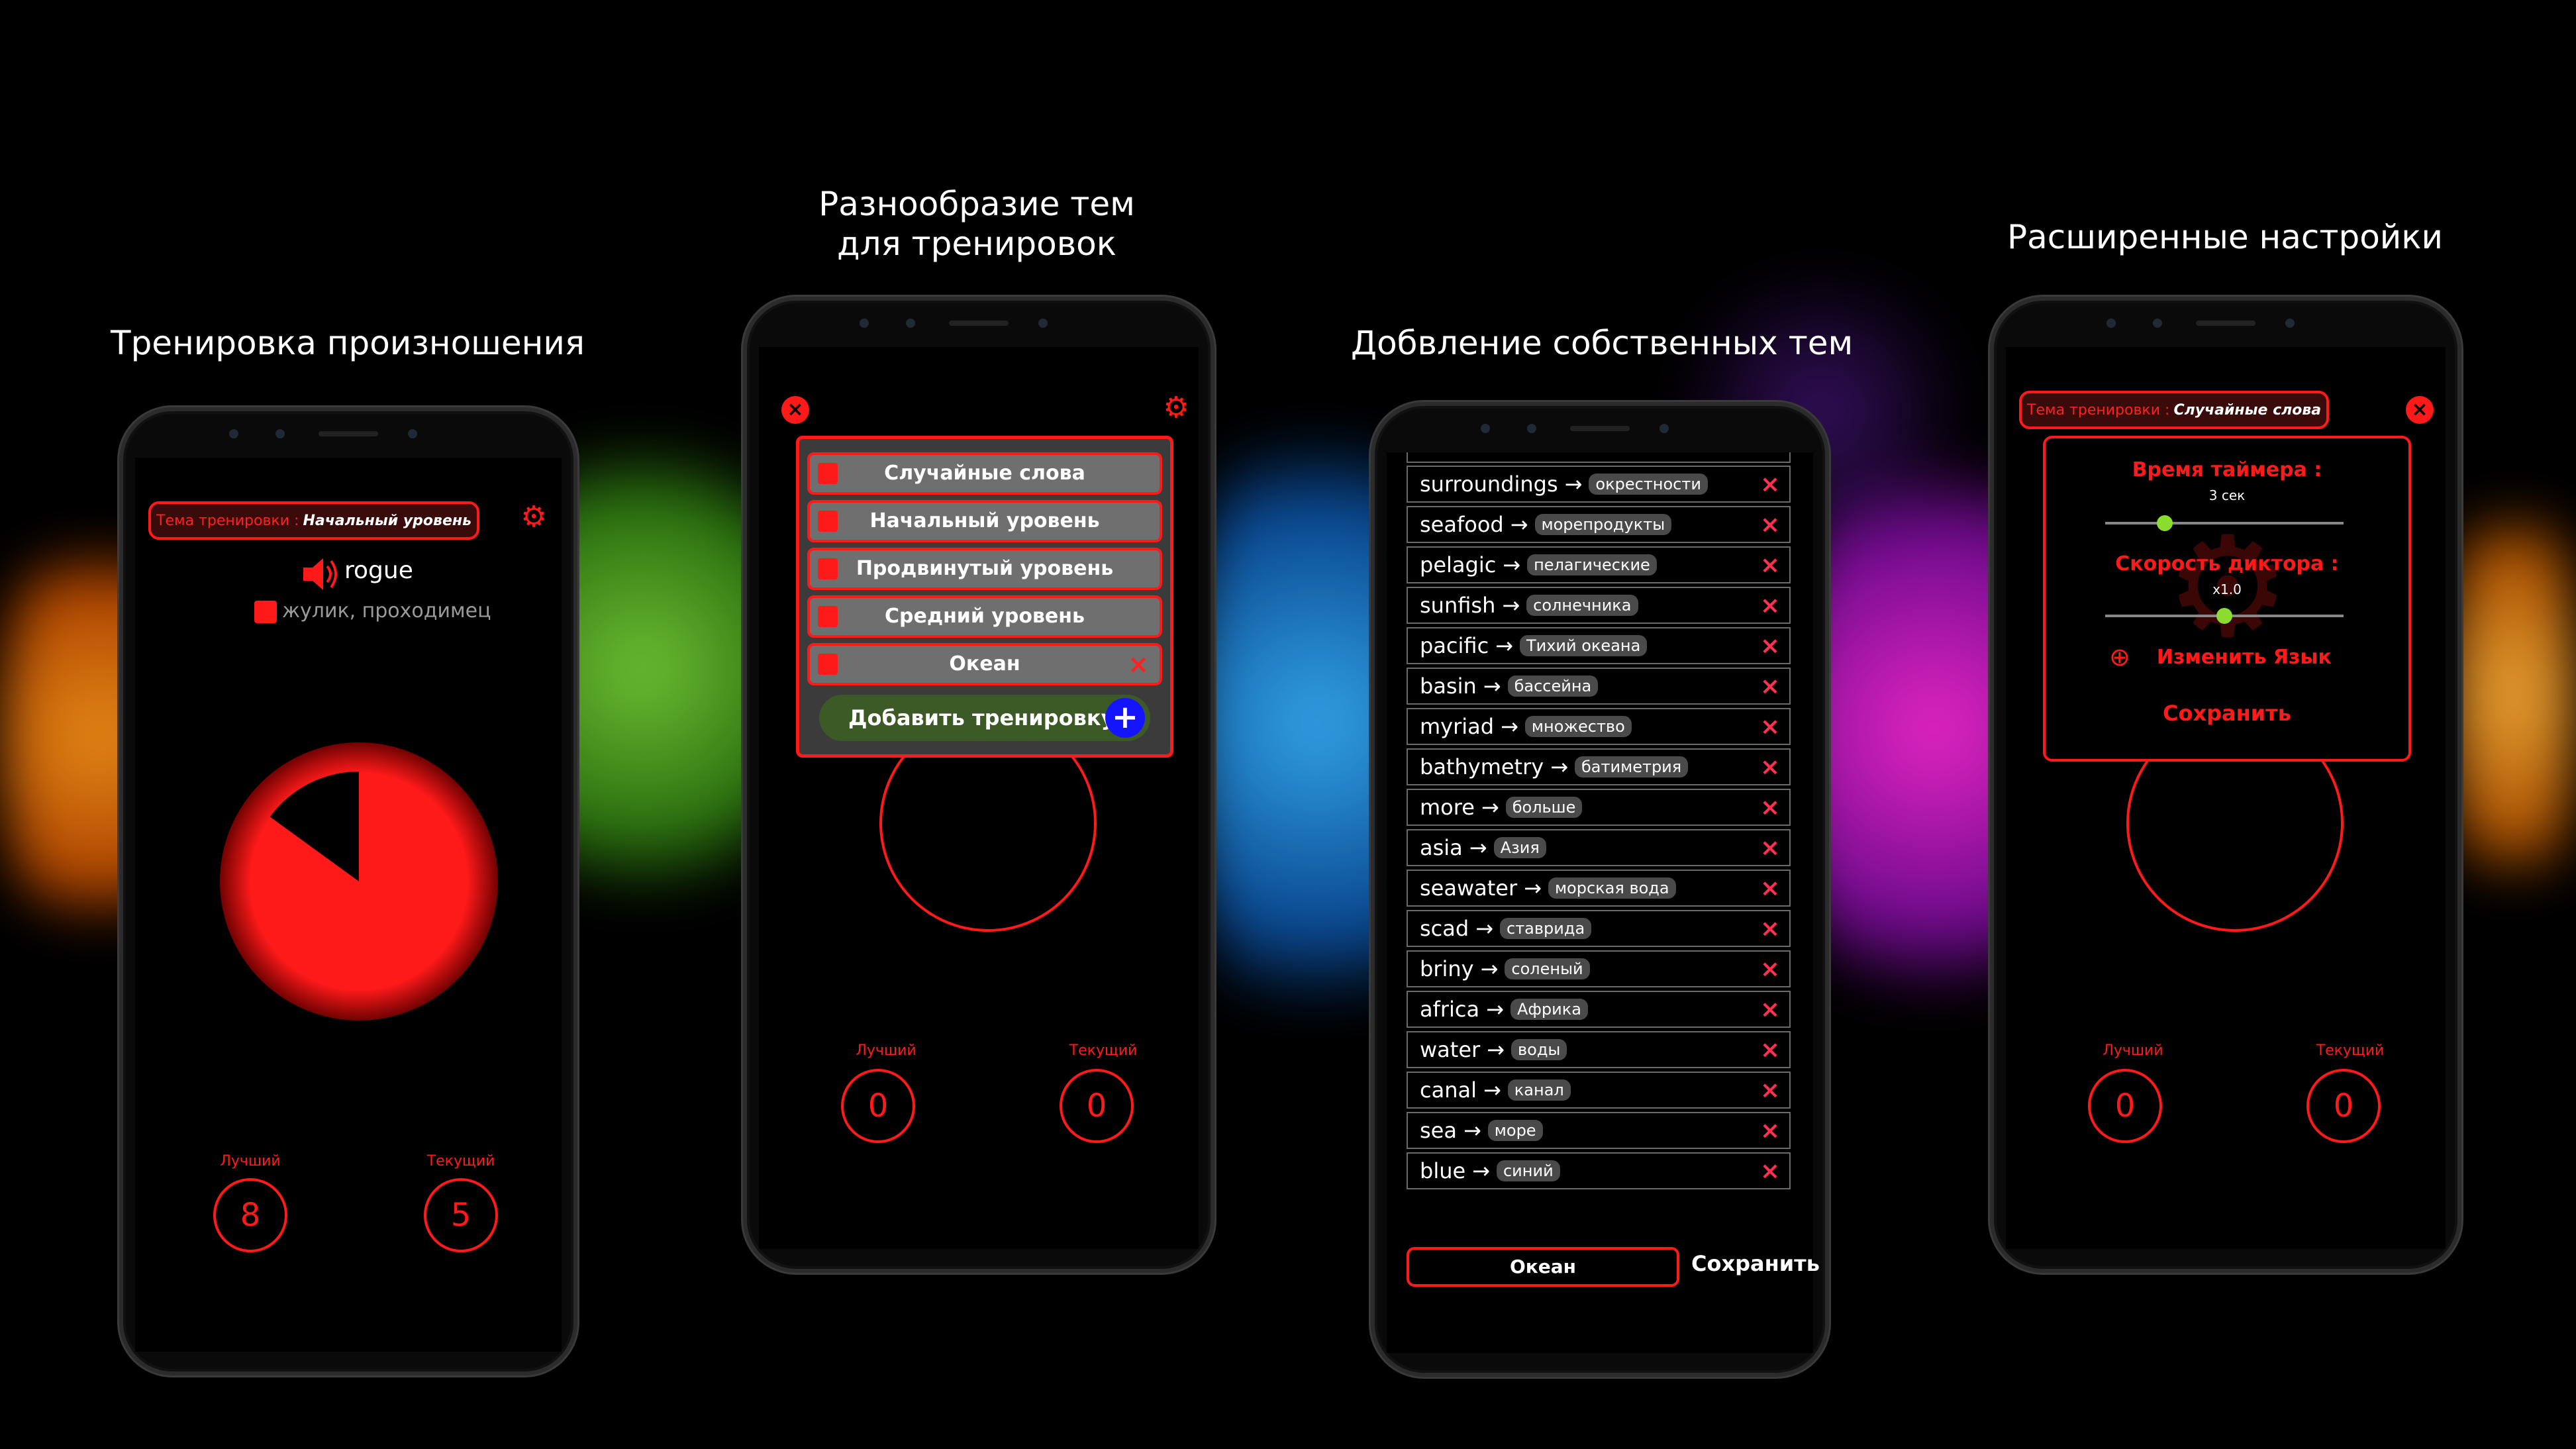  Describe the element at coordinates (1603, 524) in the screenshot. I see `word-ru: морепродукты` at that location.